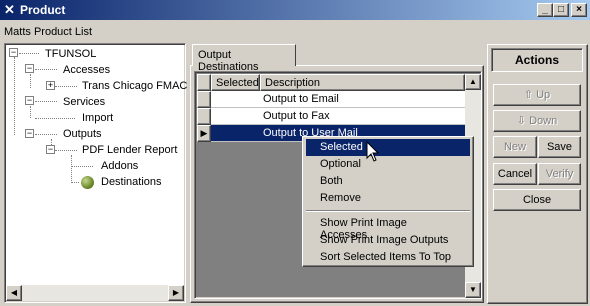  What do you see at coordinates (87, 182) in the screenshot?
I see `destination-ball-icon` at bounding box center [87, 182].